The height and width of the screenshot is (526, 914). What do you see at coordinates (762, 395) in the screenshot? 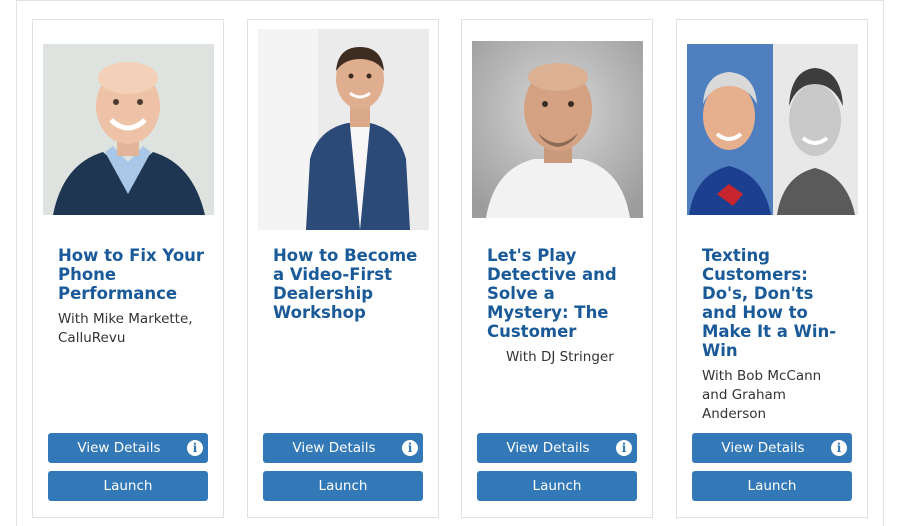
I see `presenter-name: With Bob McCann and Graham Anderson` at bounding box center [762, 395].